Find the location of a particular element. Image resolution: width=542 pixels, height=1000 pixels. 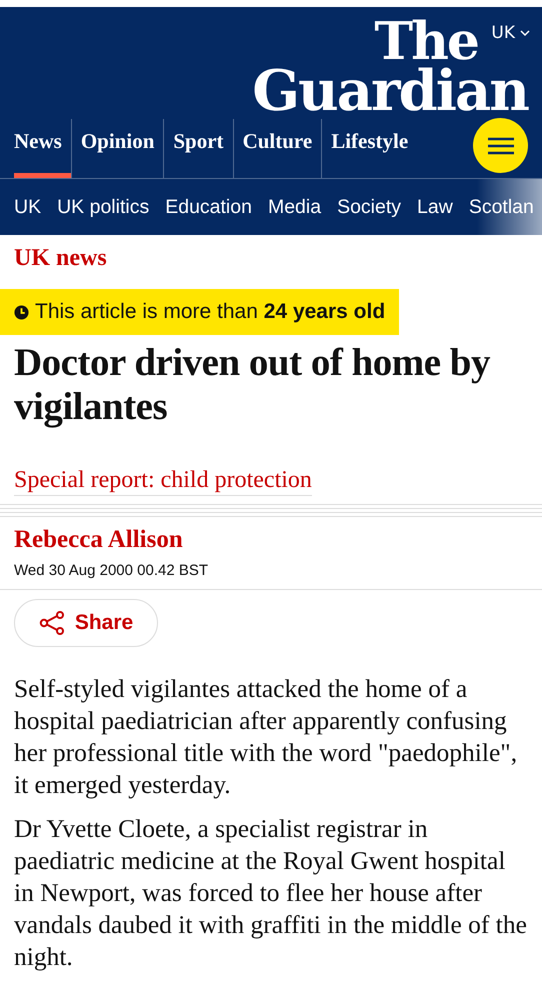

nav-tab: News is located at coordinates (35, 148).